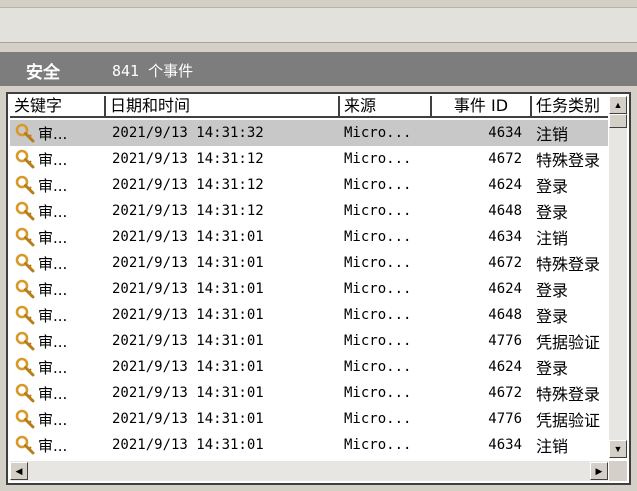  What do you see at coordinates (618, 121) in the screenshot?
I see `vertical-scroll-thumb` at bounding box center [618, 121].